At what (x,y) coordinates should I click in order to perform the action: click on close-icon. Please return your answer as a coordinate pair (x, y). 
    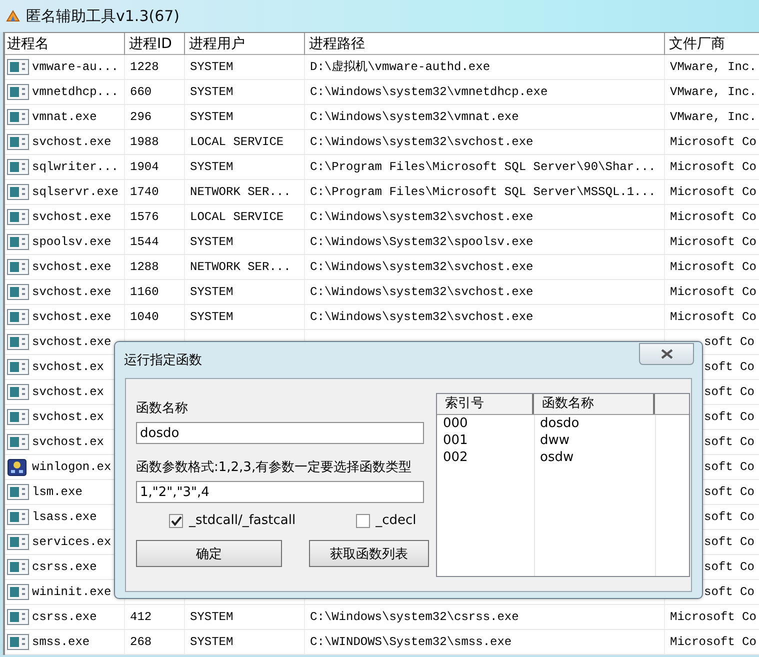
    Looking at the image, I should click on (667, 354).